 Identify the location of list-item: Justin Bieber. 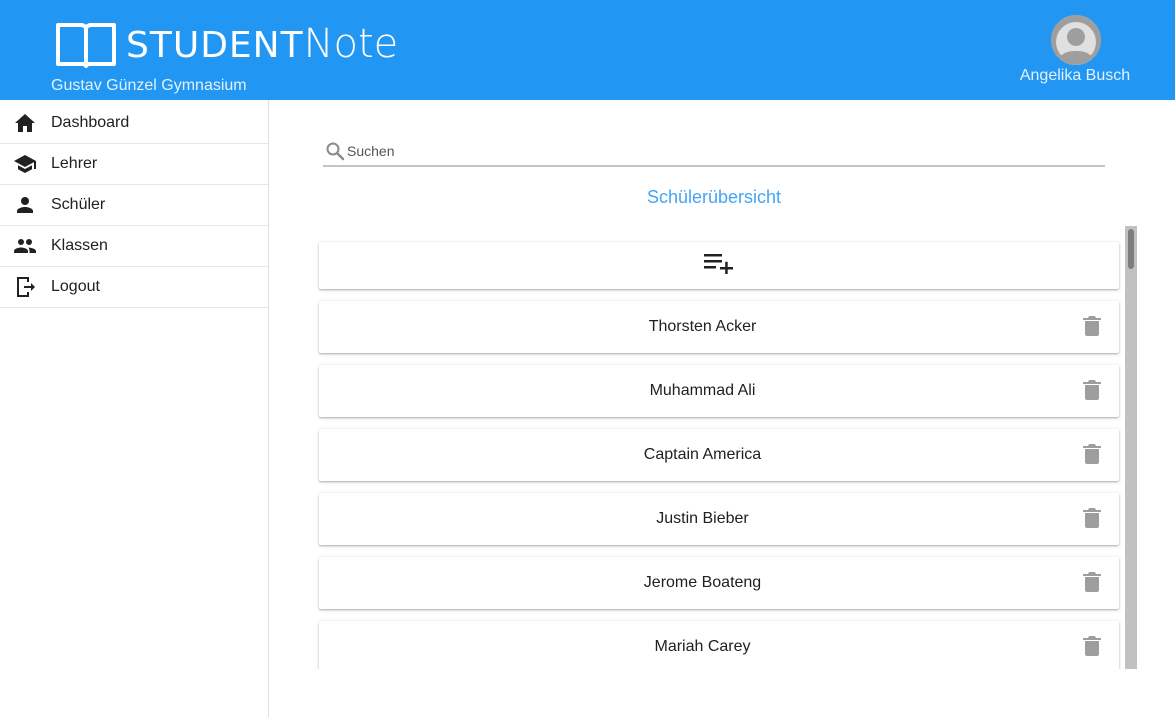
(719, 519).